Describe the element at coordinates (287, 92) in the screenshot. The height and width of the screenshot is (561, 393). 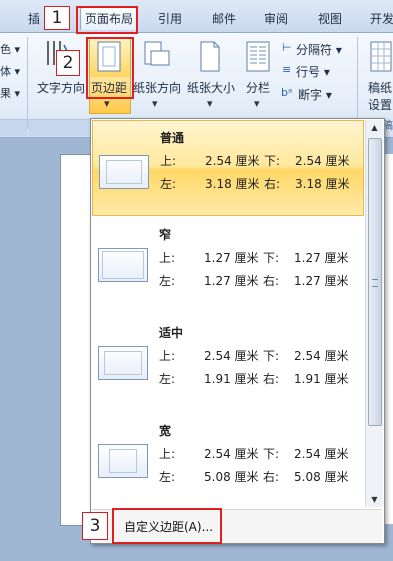
I see `hyphenation-icon: bᵃ` at that location.